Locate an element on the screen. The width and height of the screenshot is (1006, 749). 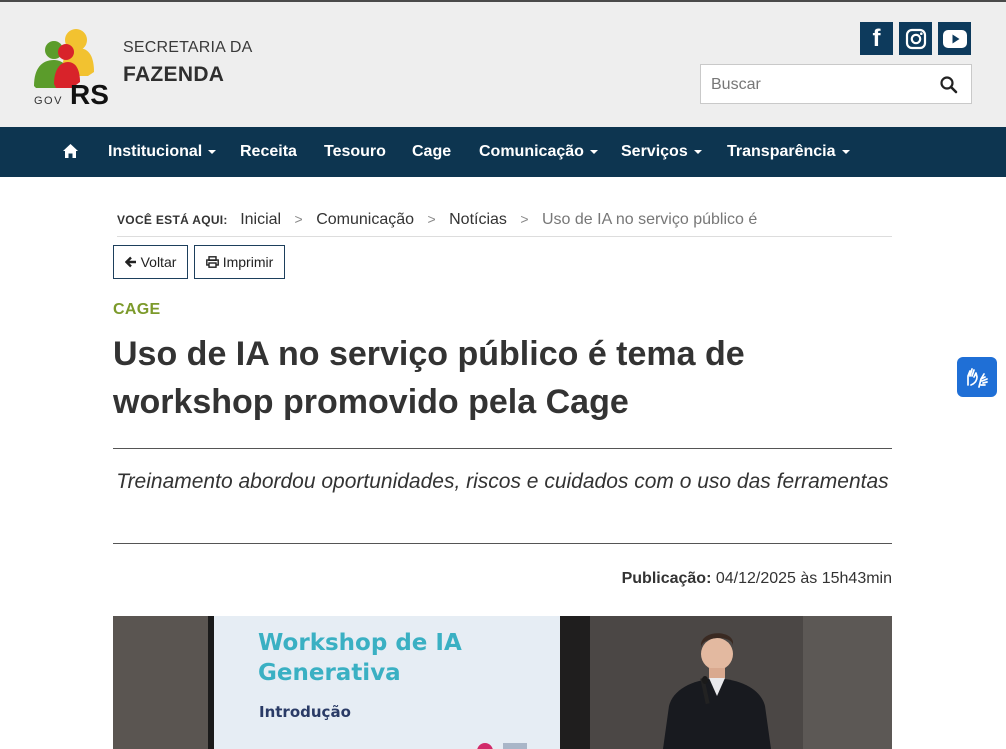
nav-item-receita: Receita is located at coordinates (268, 152).